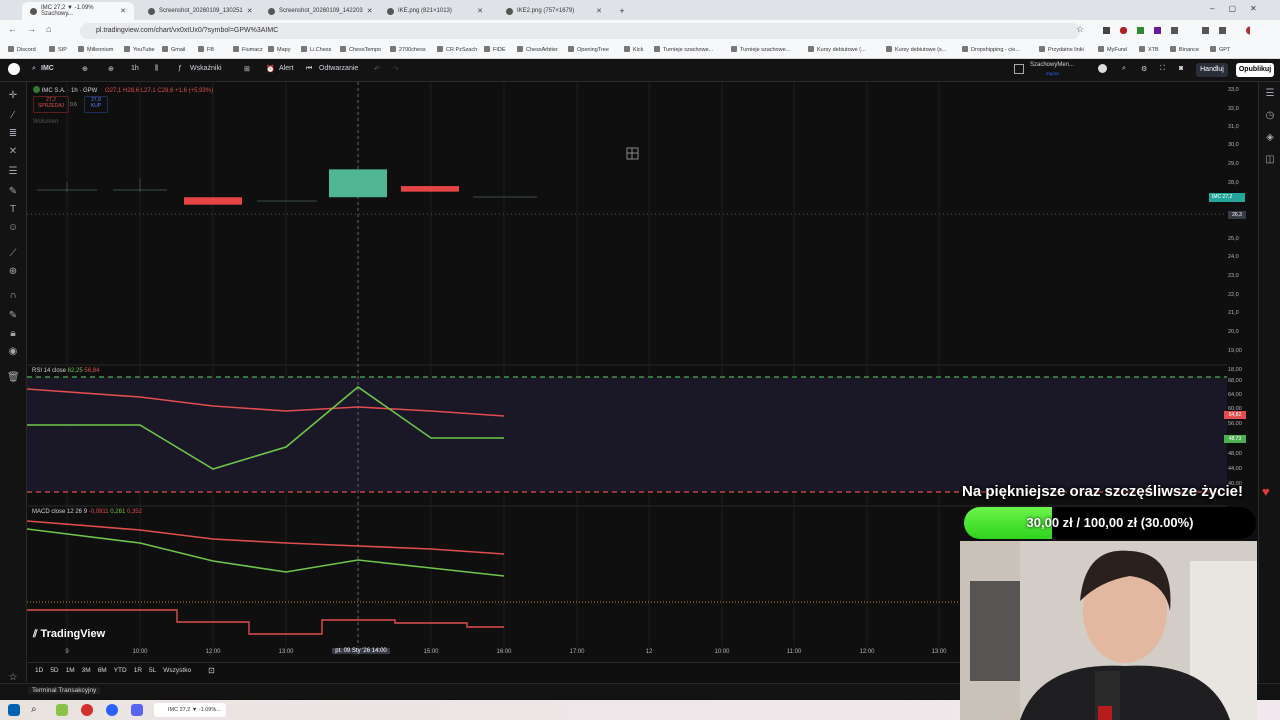 Image resolution: width=1280 pixels, height=720 pixels. Describe the element at coordinates (408, 49) in the screenshot. I see `bookmark-item: 2700chess` at that location.